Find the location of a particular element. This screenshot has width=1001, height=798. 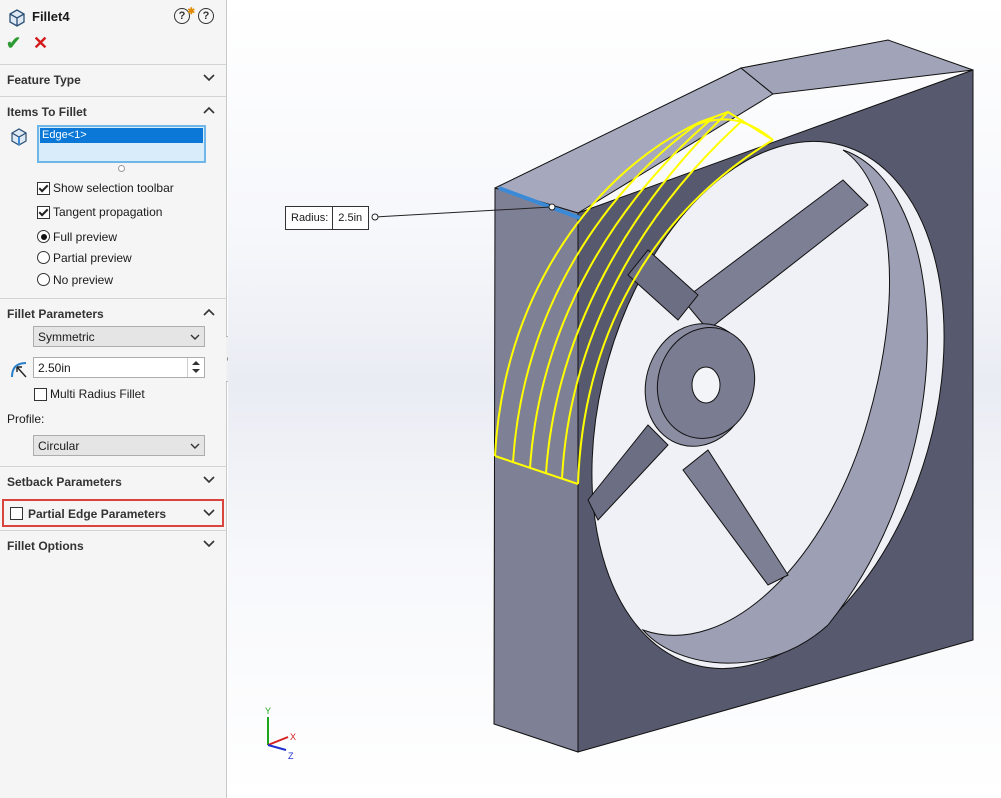

section-label: Setback Parameters is located at coordinates (64, 482).